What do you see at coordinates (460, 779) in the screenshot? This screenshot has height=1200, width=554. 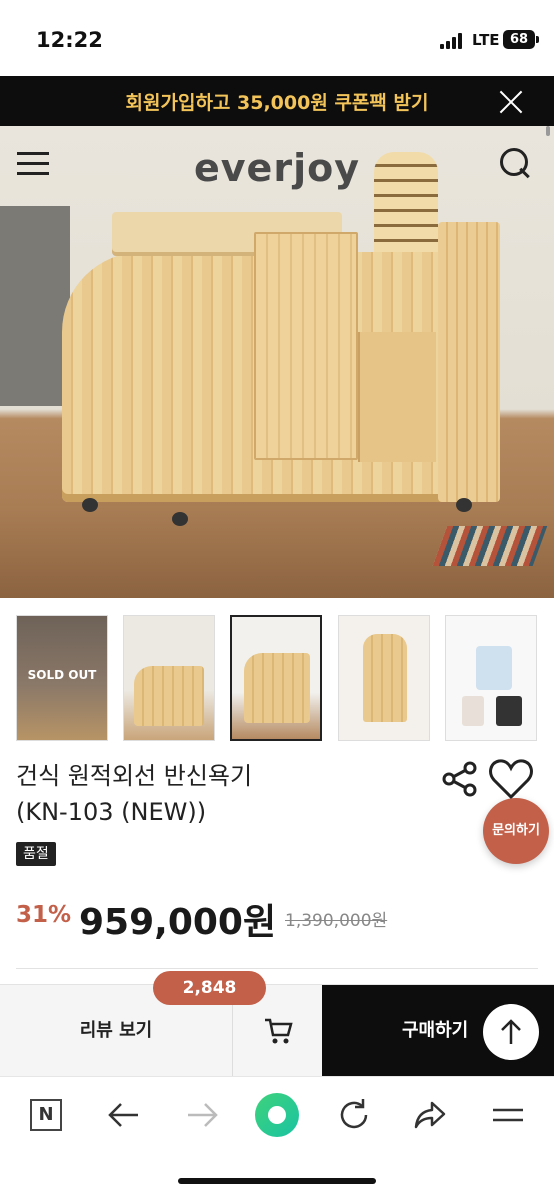 I see `share-icon` at bounding box center [460, 779].